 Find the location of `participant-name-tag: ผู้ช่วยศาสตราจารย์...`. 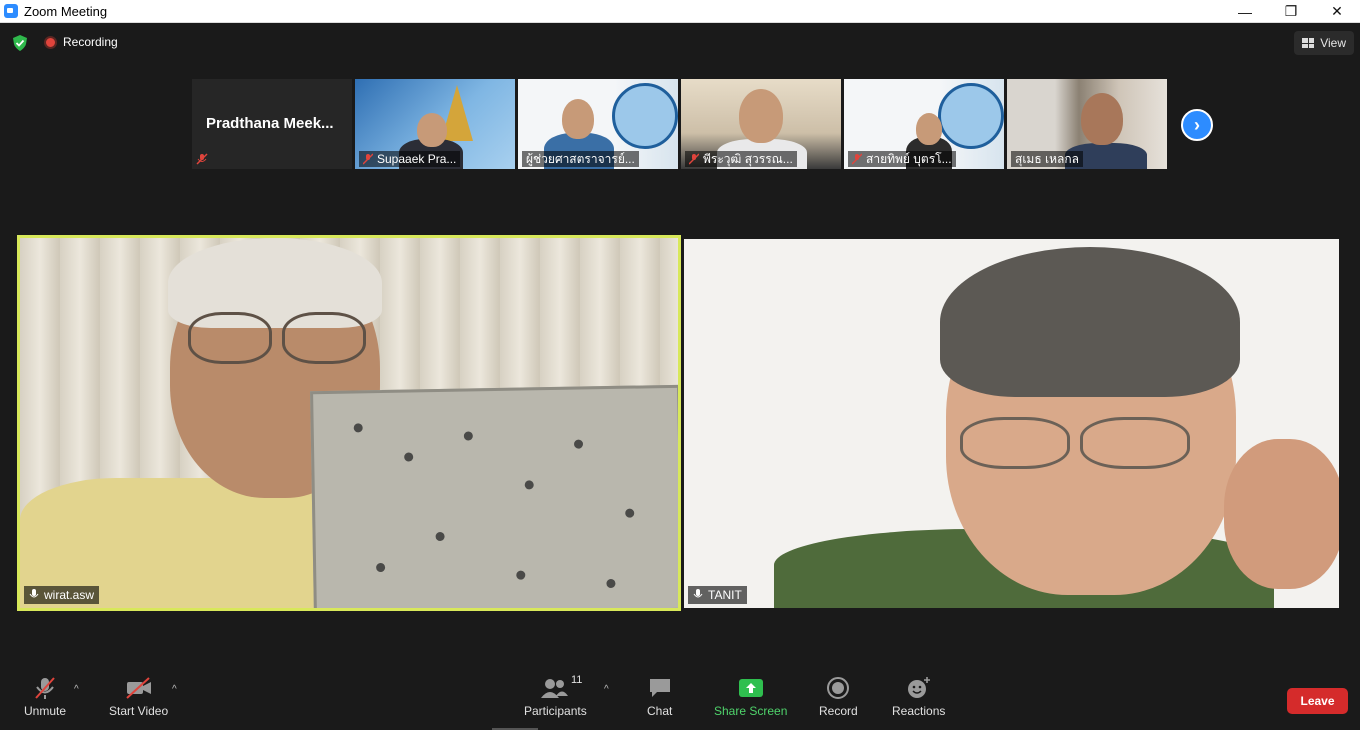

participant-name-tag: ผู้ช่วยศาสตราจารย์... is located at coordinates (580, 159).